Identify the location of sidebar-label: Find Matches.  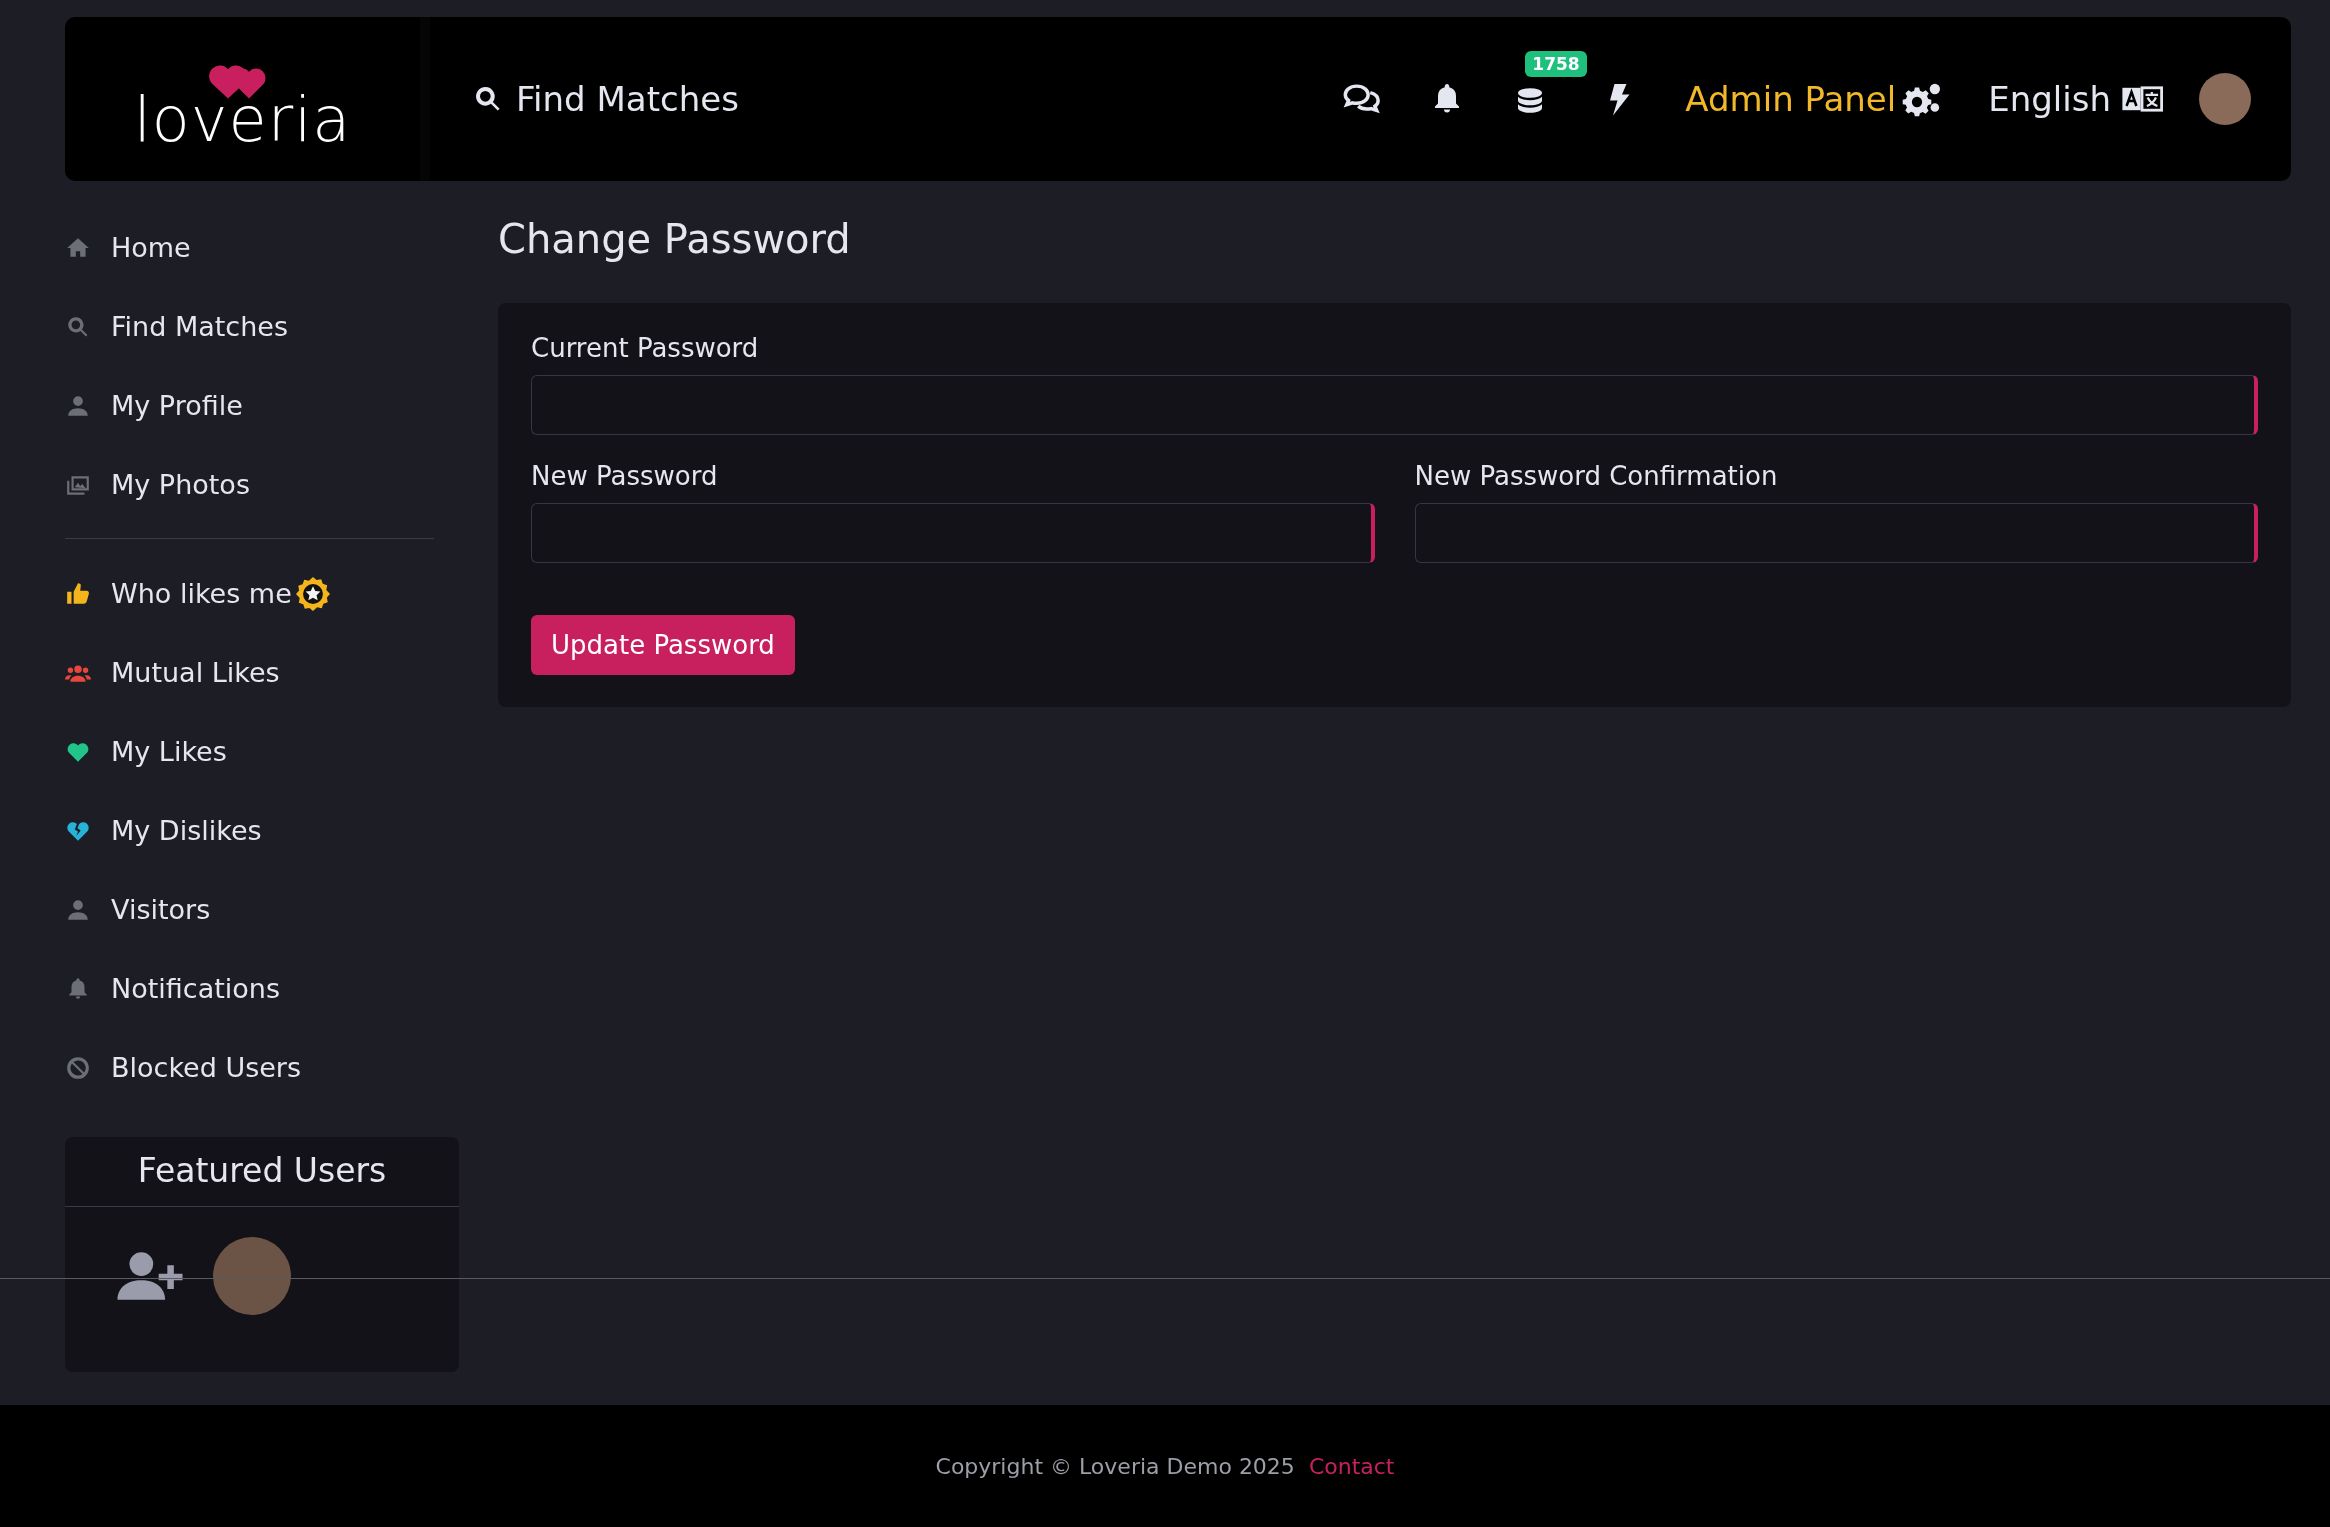
(199, 326).